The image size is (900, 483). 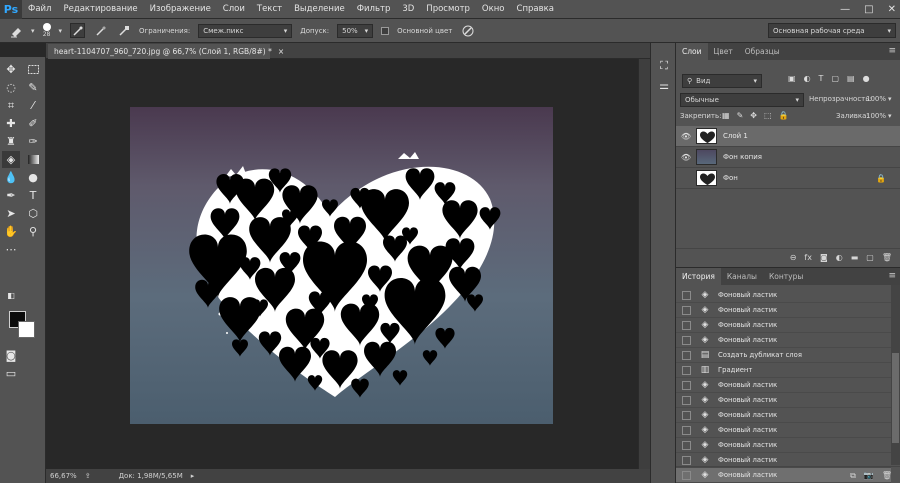 What do you see at coordinates (868, 9) in the screenshot?
I see `maximize-button: □` at bounding box center [868, 9].